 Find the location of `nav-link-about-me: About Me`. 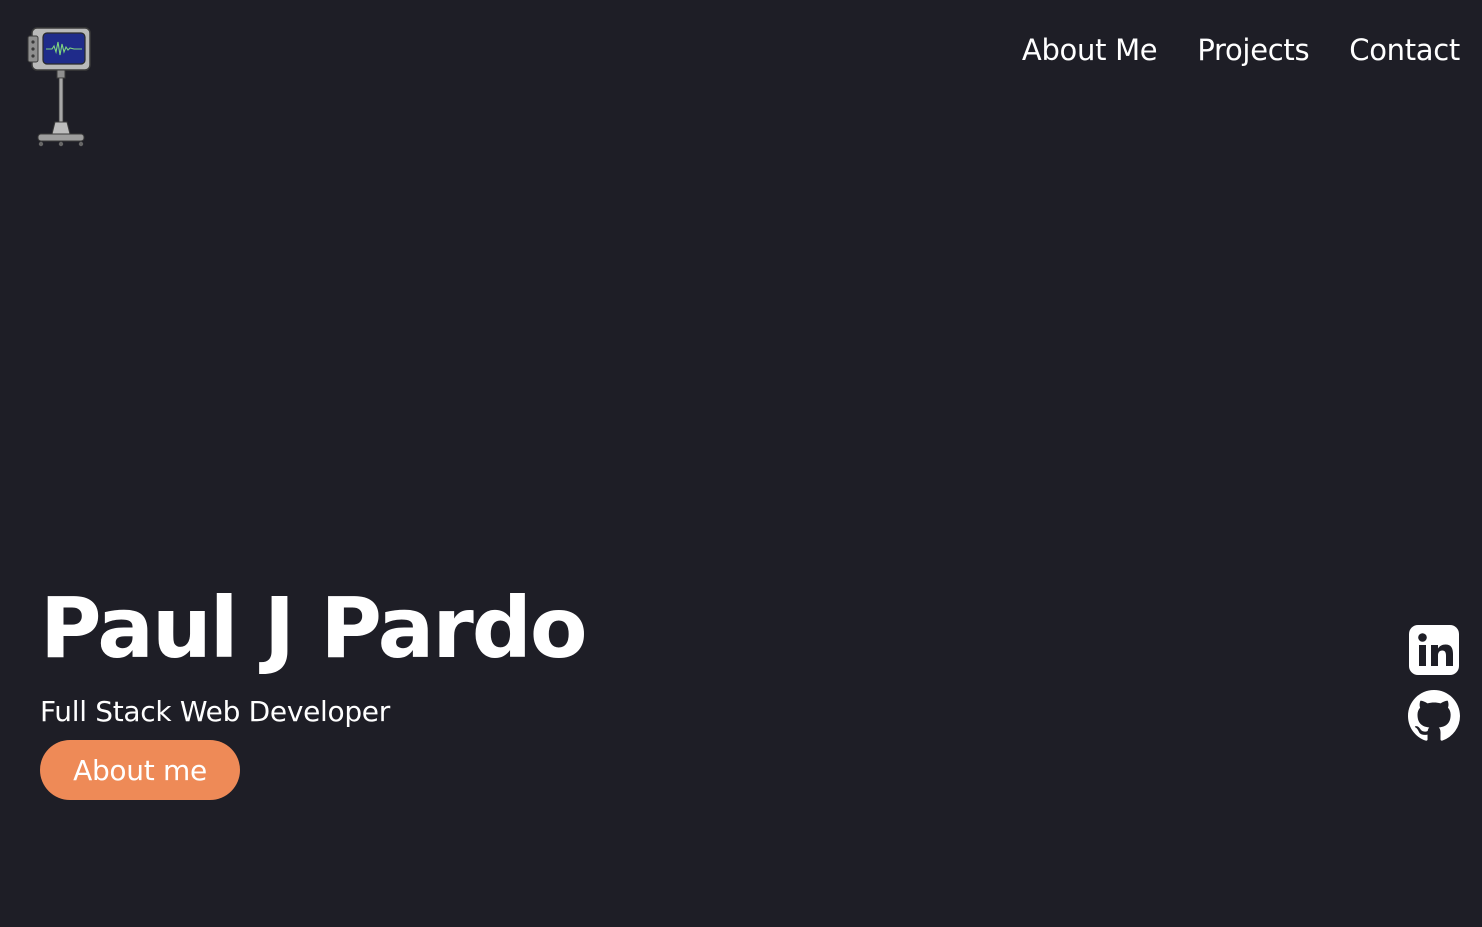

nav-link-about-me: About Me is located at coordinates (1090, 50).